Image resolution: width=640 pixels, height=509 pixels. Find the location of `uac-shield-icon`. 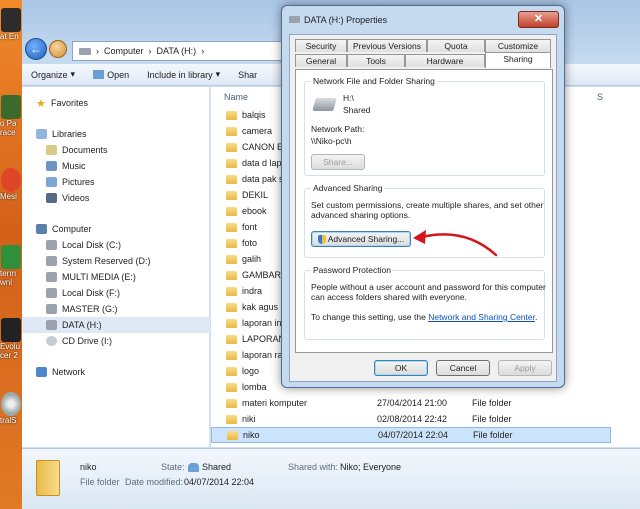

uac-shield-icon is located at coordinates (321, 240).